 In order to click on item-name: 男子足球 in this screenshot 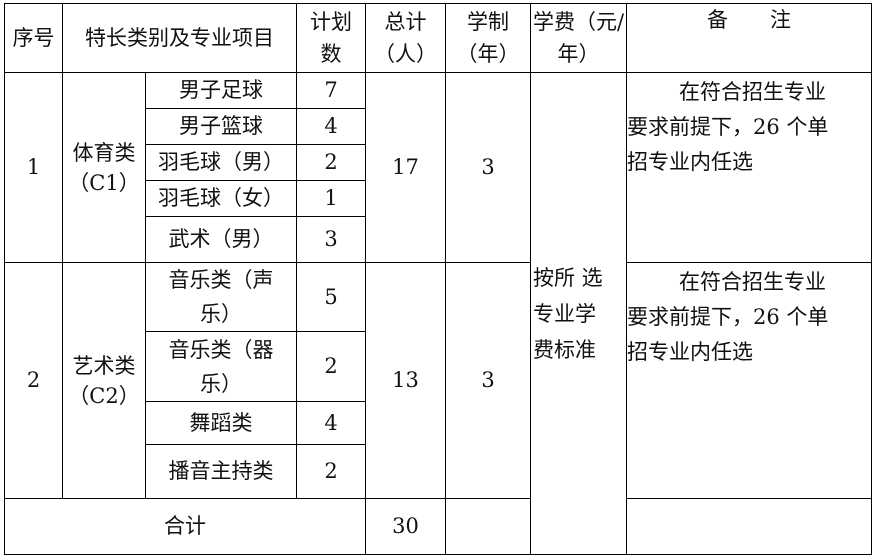, I will do `click(221, 90)`.